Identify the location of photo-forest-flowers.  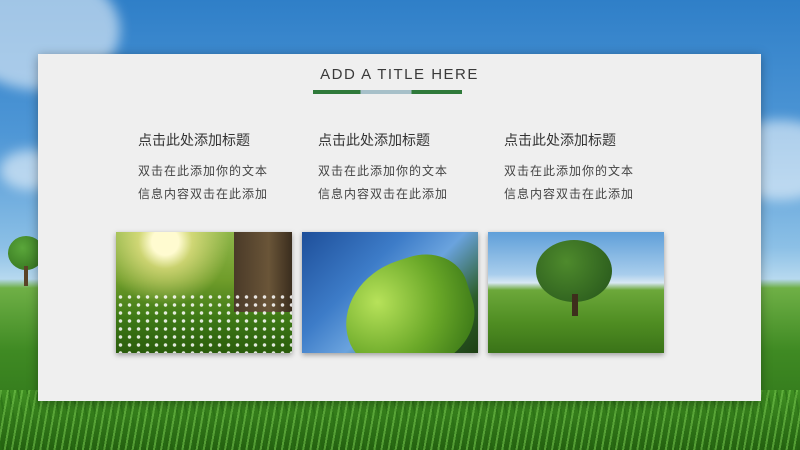
(204, 292).